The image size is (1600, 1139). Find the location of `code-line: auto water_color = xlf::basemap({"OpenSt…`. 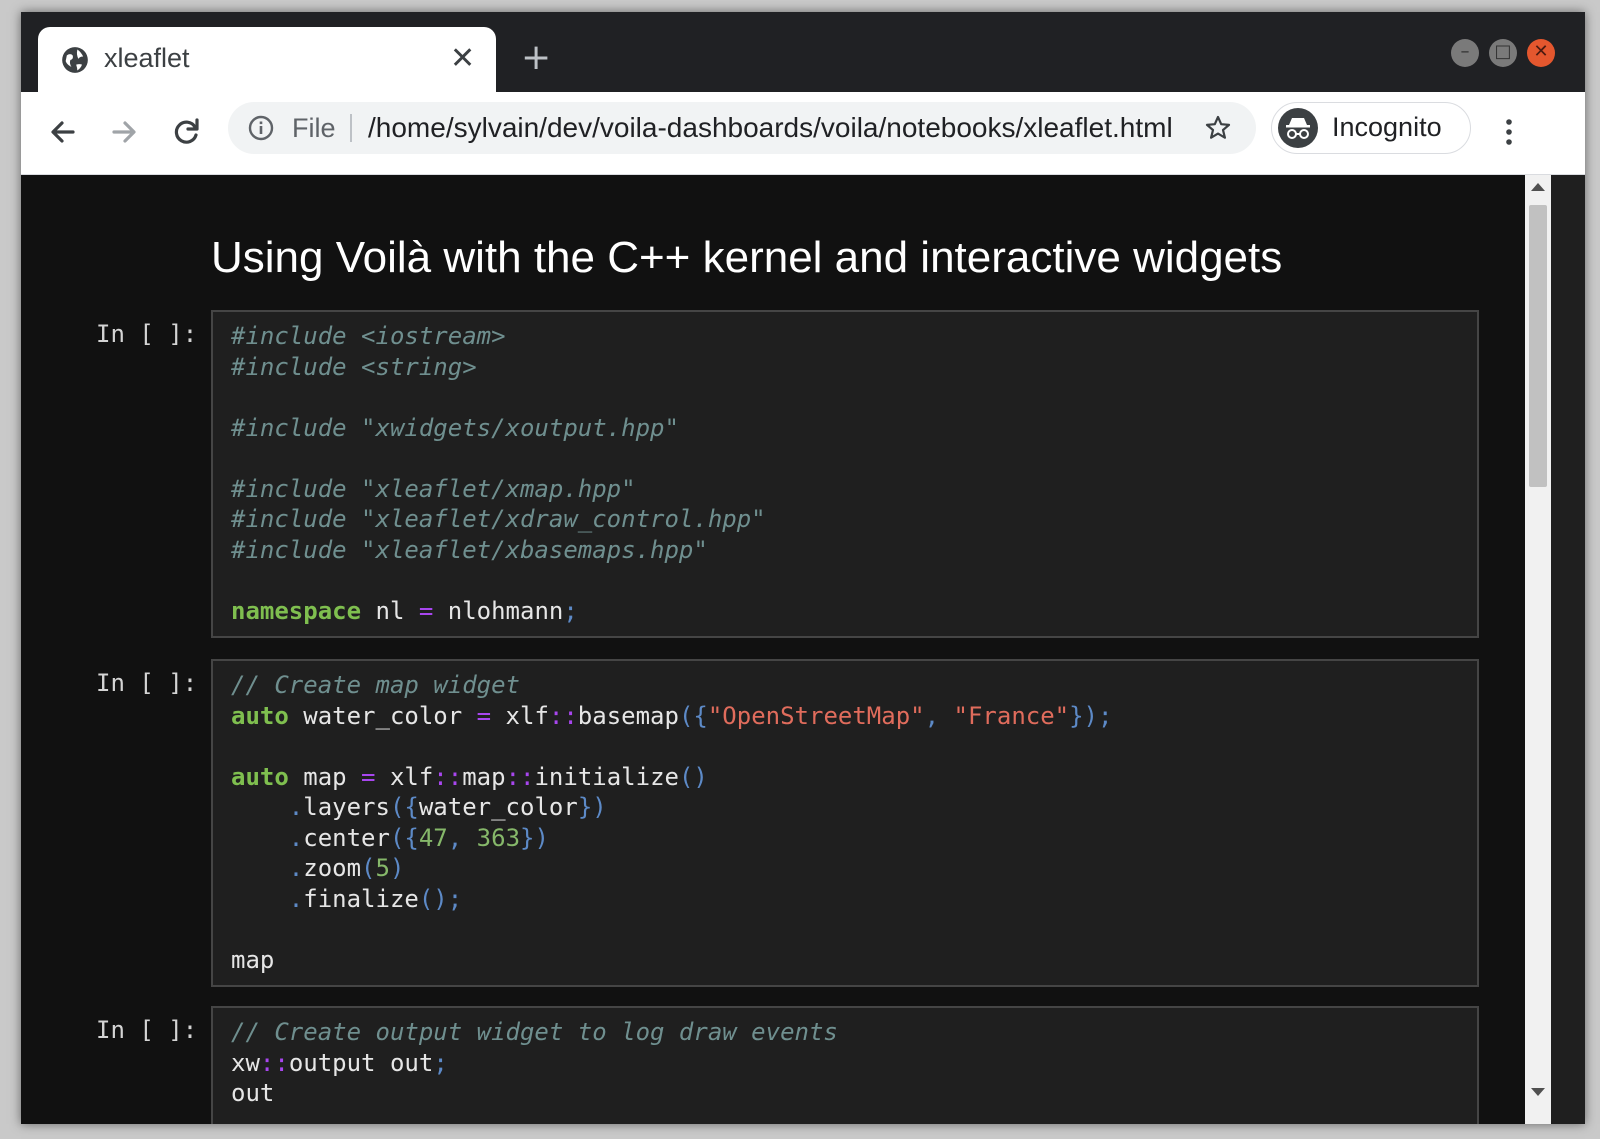

code-line: auto water_color = xlf::basemap({"OpenSt… is located at coordinates (845, 716).